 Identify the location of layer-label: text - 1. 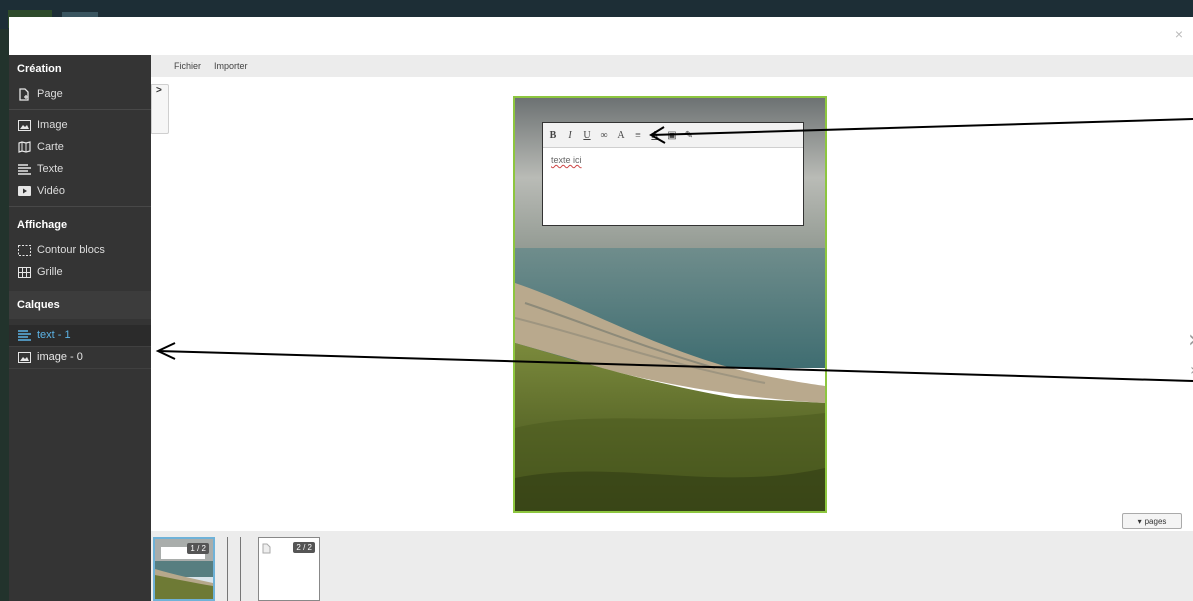
(54, 335).